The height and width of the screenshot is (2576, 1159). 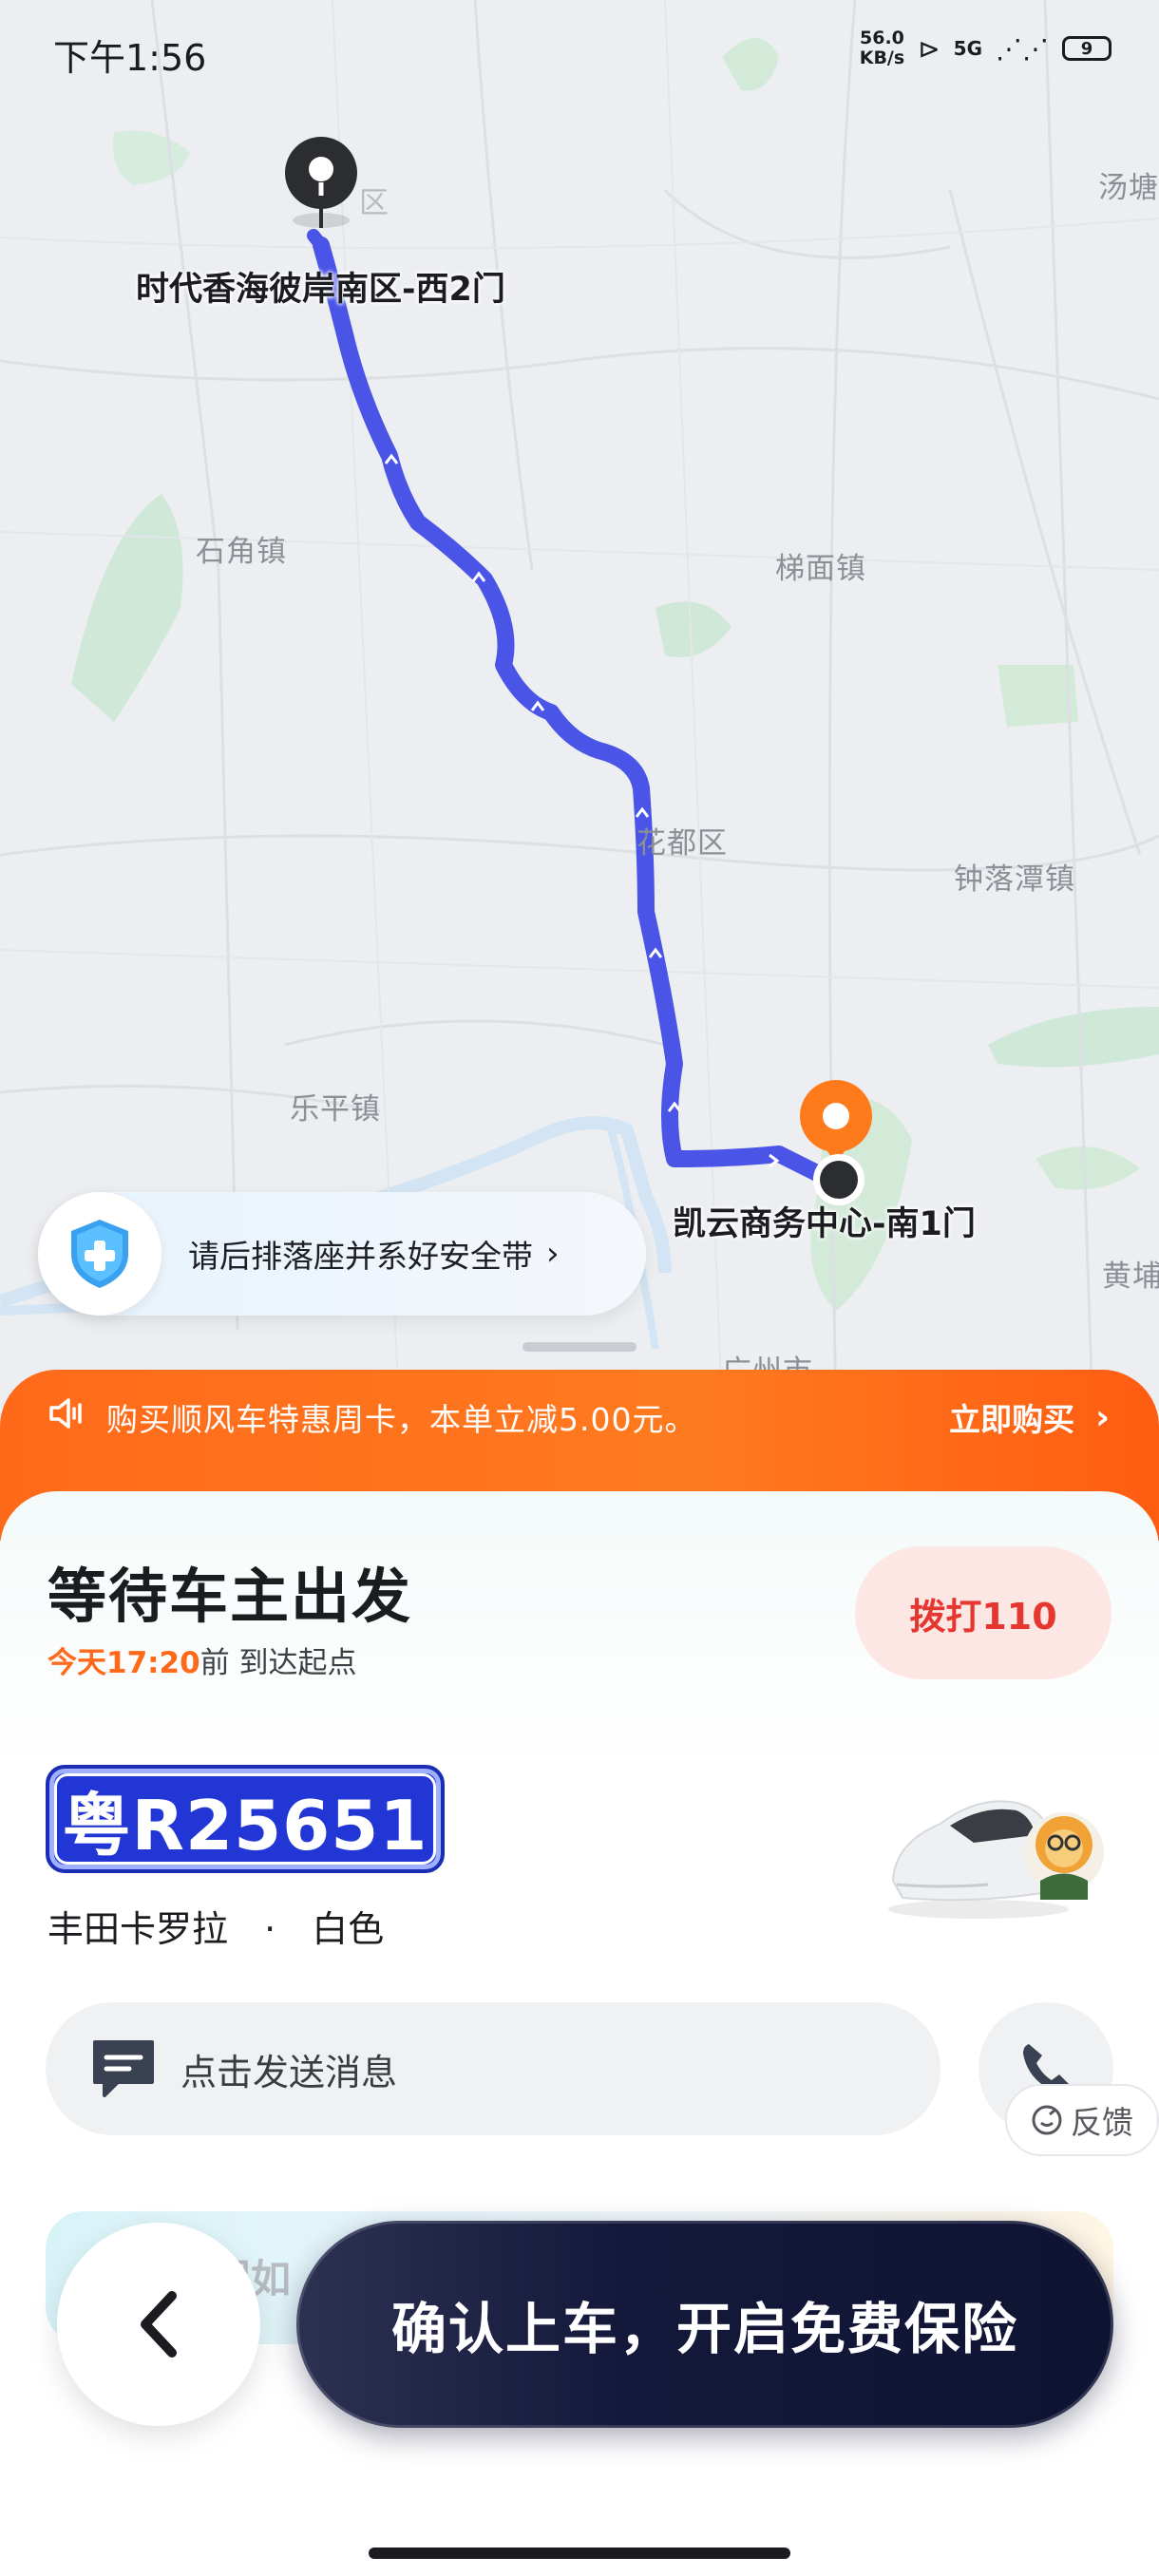 What do you see at coordinates (493, 2068) in the screenshot?
I see `message-input: 点击发送消息` at bounding box center [493, 2068].